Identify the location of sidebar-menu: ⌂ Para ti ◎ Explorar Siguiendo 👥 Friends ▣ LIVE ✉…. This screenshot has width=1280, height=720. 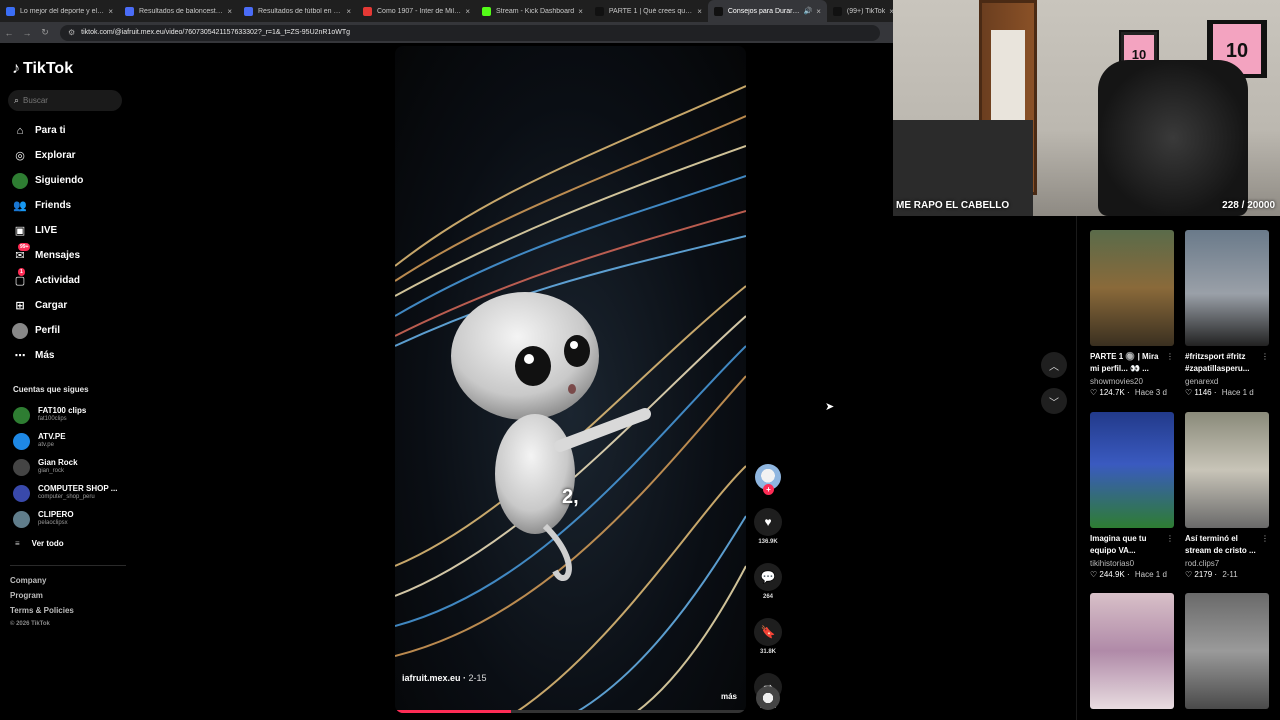
(47, 243).